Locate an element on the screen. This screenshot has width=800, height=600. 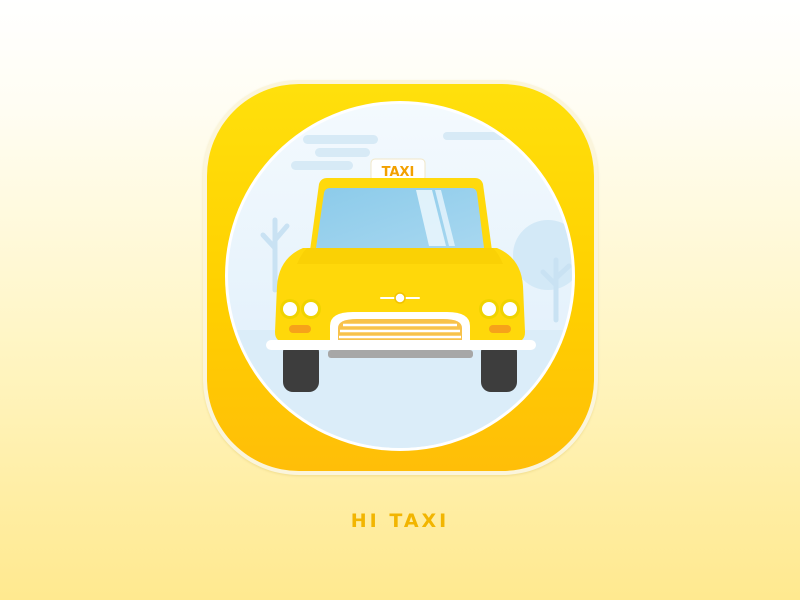
taxi-windshield is located at coordinates (400, 218).